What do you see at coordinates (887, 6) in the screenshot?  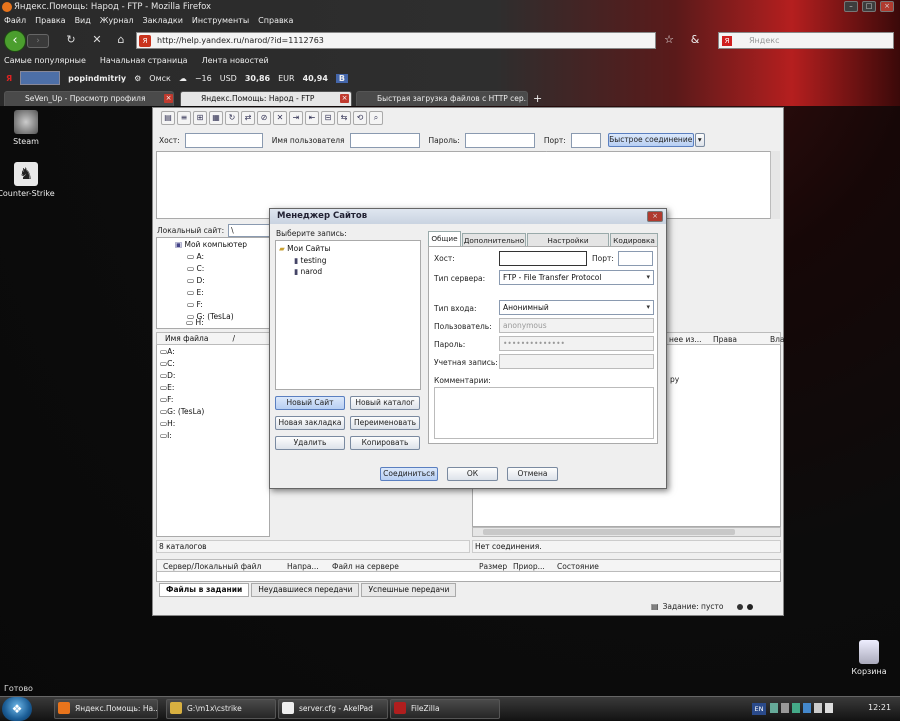 I see `close-button: ×` at bounding box center [887, 6].